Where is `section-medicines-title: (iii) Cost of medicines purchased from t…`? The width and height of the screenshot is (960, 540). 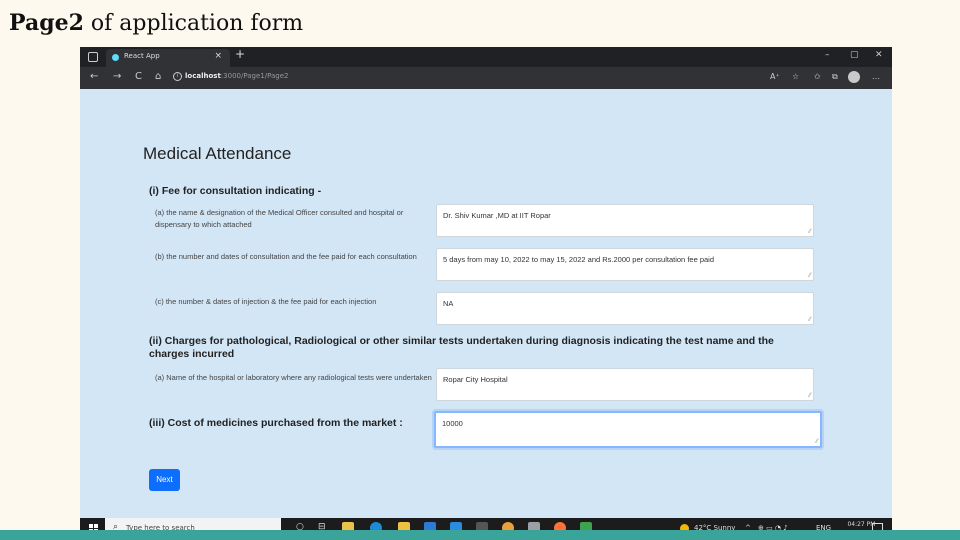
section-medicines-title: (iii) Cost of medicines purchased from t… is located at coordinates (276, 423).